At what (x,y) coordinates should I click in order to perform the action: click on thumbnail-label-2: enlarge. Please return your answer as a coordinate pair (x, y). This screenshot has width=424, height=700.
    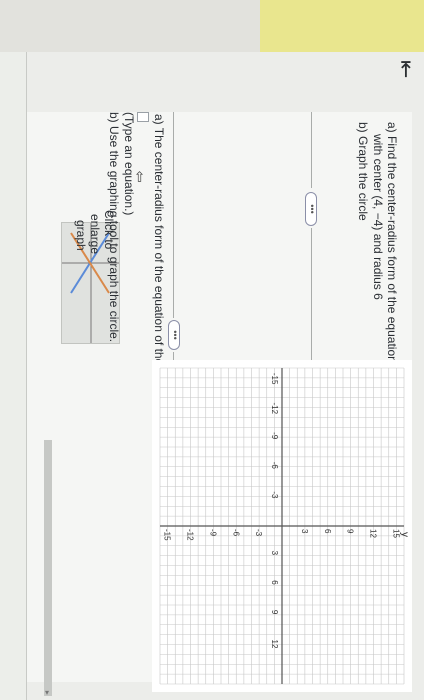
    Looking at the image, I should click on (95, 234).